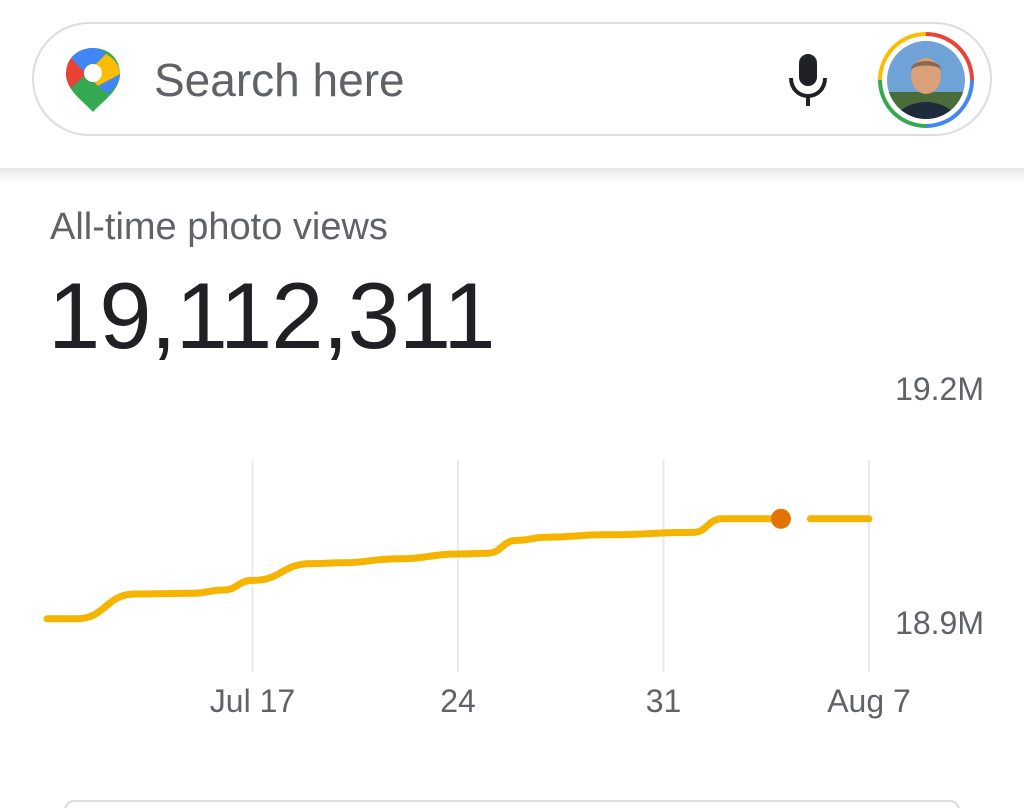 The height and width of the screenshot is (808, 1024). I want to click on bottom-card-edge, so click(512, 804).